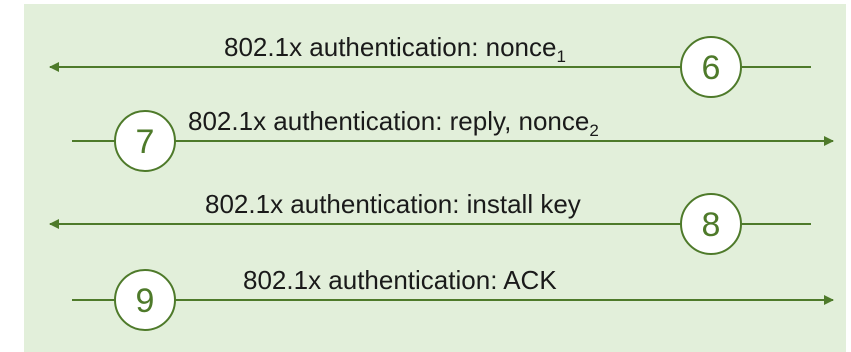  I want to click on step-number: 9, so click(145, 301).